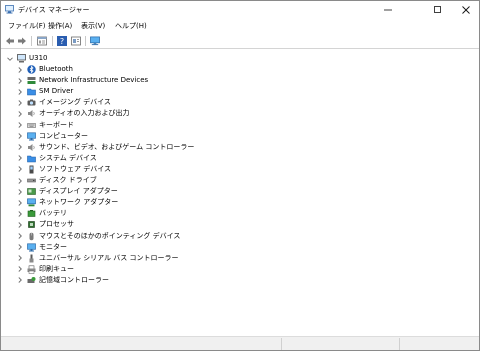  I want to click on tree-category-label: オーディオの入力および出力, so click(84, 113).